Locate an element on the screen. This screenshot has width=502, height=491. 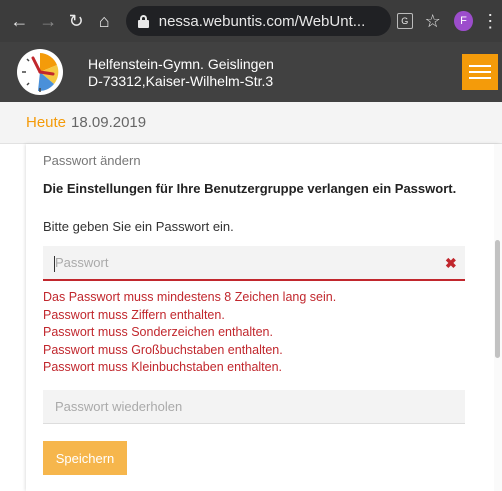
password-input is located at coordinates (254, 262).